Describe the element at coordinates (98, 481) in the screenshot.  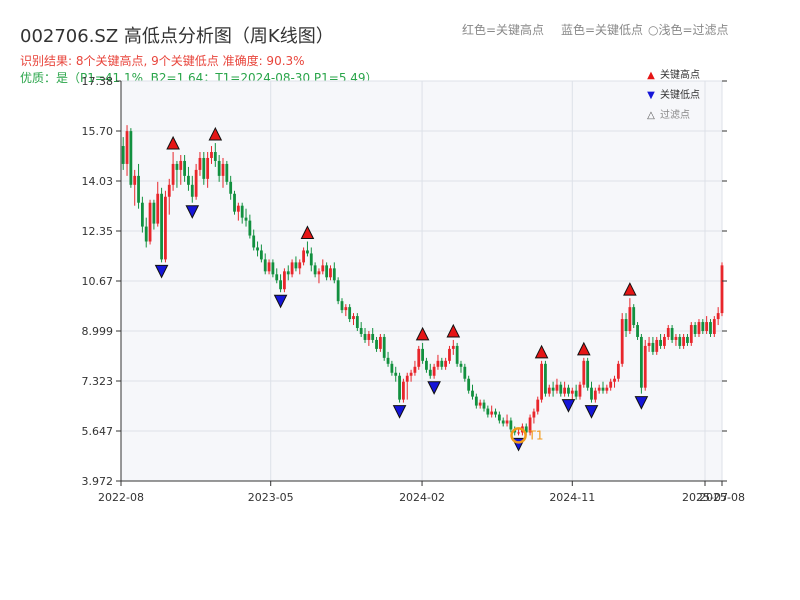
I see `y-tick-label: 3.972` at that location.